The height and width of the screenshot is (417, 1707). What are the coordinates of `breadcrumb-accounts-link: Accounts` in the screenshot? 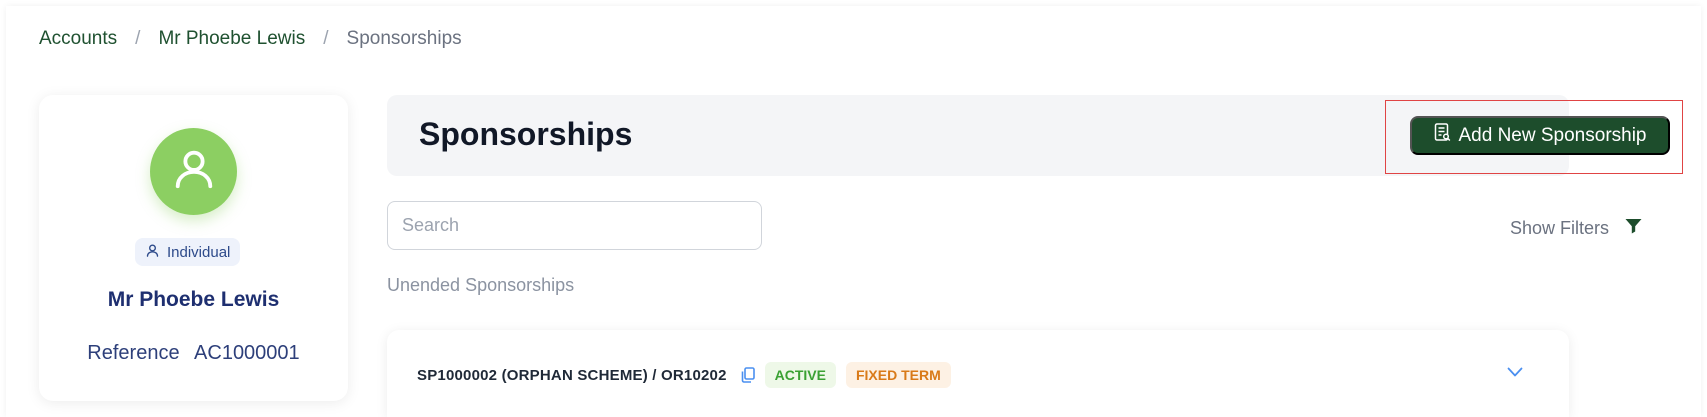 It's located at (78, 39).